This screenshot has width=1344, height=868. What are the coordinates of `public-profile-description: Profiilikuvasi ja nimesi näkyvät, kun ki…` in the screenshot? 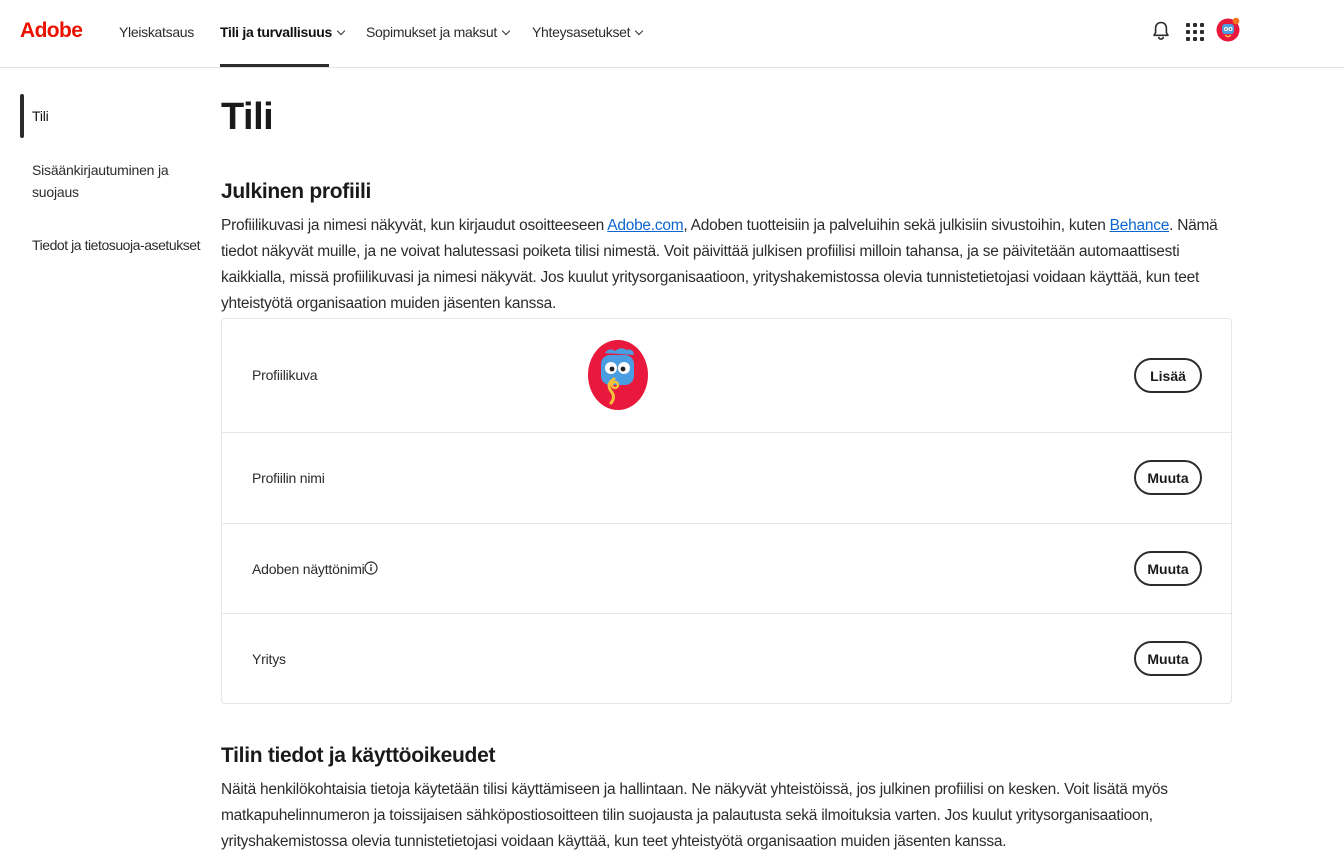 It's located at (728, 265).